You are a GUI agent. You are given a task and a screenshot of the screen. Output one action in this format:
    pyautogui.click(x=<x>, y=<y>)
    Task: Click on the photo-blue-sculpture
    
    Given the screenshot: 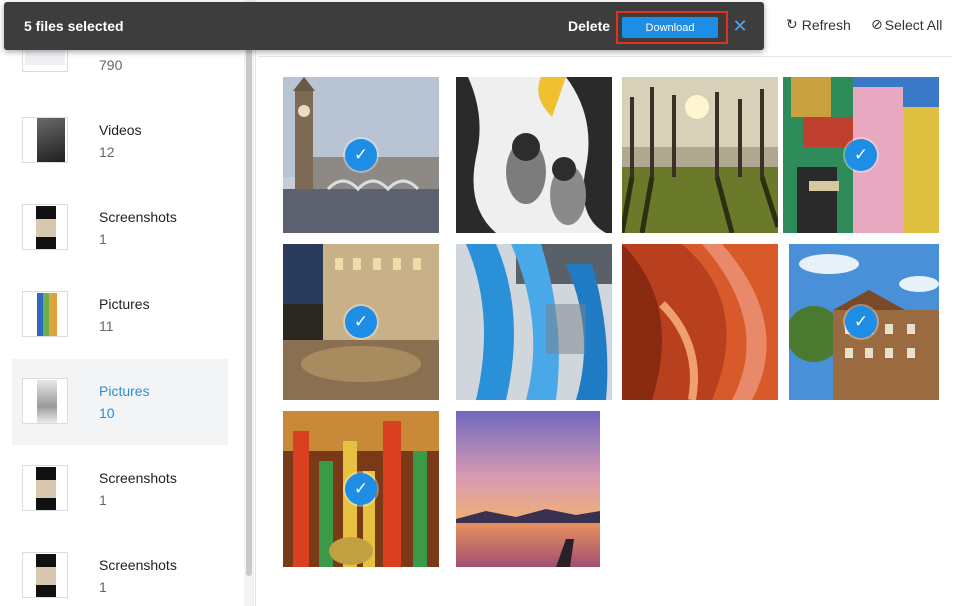 What is the action you would take?
    pyautogui.click(x=534, y=322)
    